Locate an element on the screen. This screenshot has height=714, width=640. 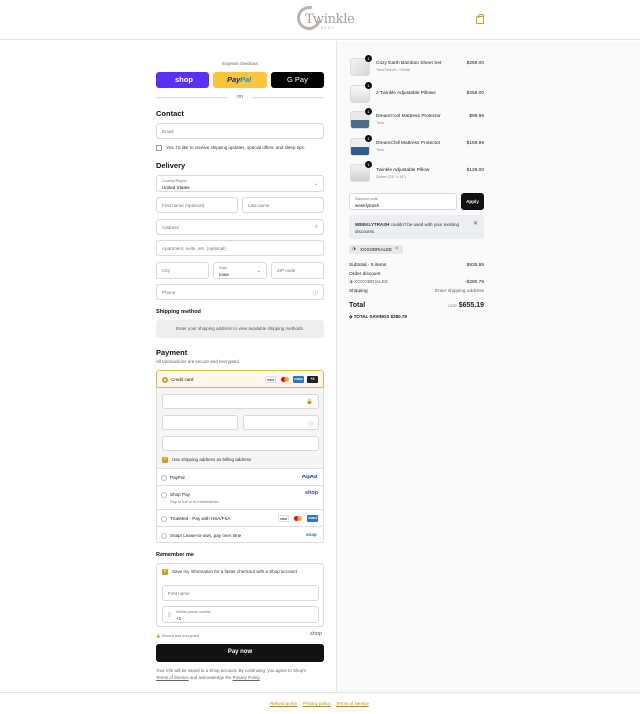
name-on-card-field is located at coordinates (240, 443).